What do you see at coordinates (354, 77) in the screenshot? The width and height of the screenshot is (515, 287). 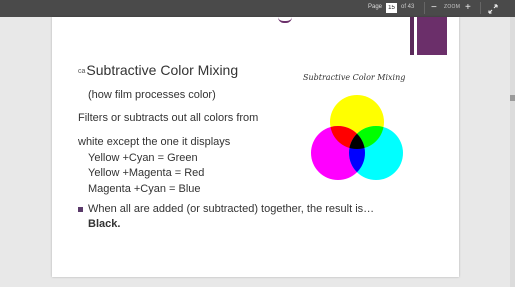 I see `figure-title: Subtractive Color Mixing` at bounding box center [354, 77].